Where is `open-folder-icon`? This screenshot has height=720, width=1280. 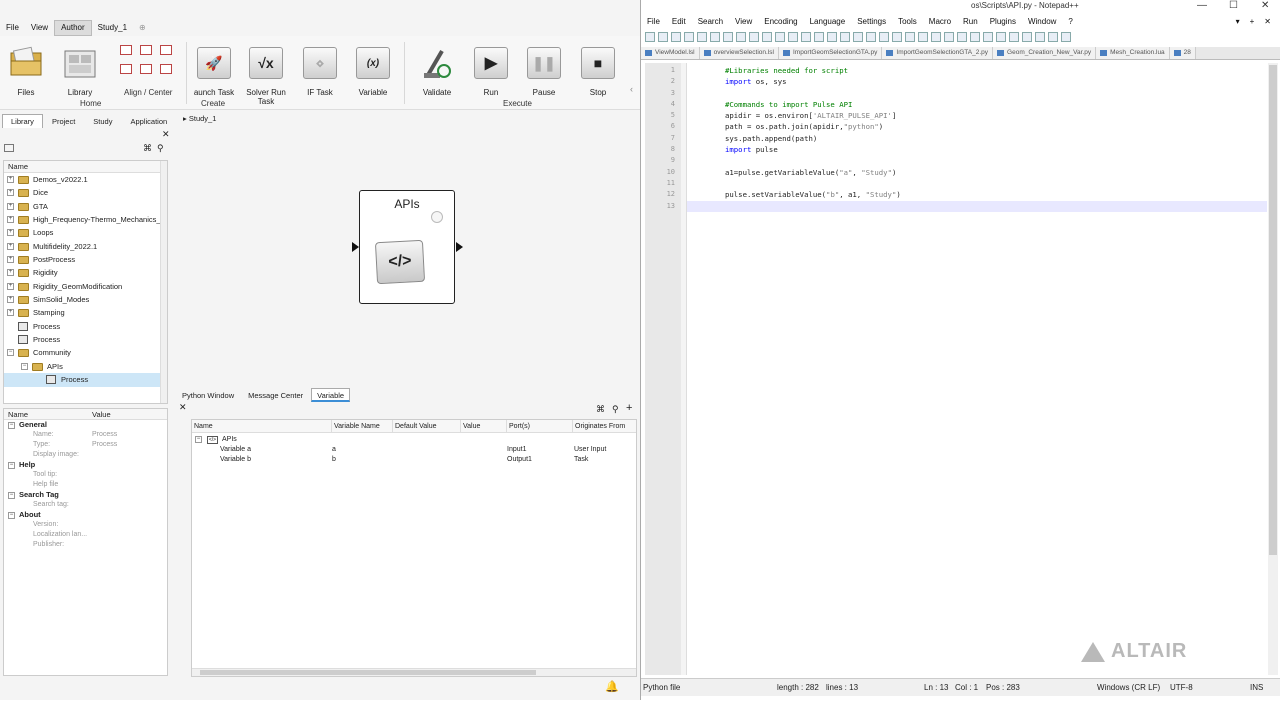 open-folder-icon is located at coordinates (9, 148).